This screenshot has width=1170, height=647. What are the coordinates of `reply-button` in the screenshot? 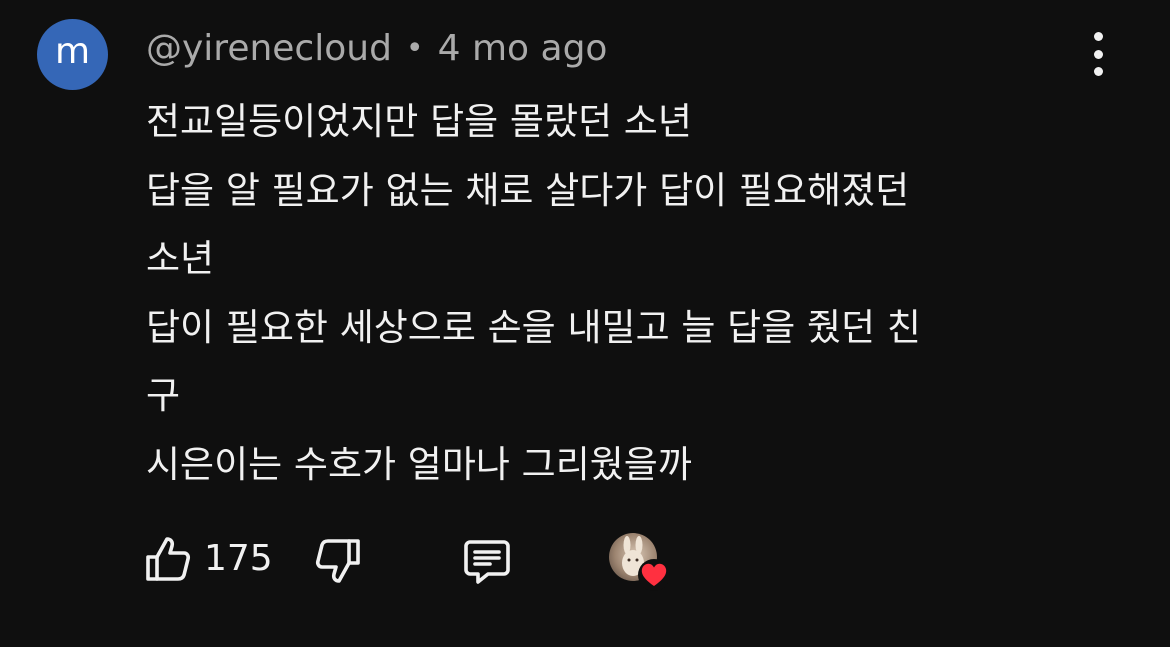 It's located at (487, 561).